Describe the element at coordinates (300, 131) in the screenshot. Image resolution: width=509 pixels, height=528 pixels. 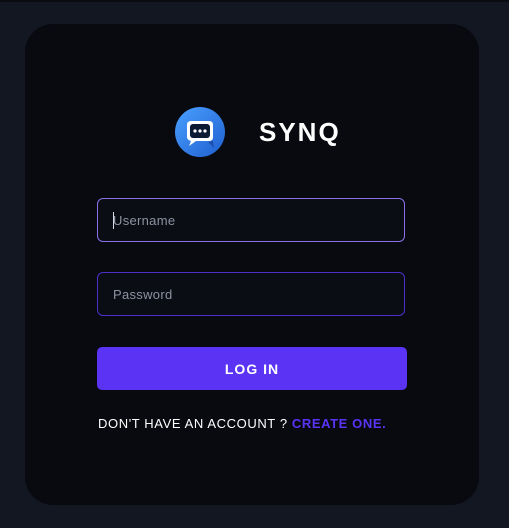
I see `brand-name: SYNQ` at that location.